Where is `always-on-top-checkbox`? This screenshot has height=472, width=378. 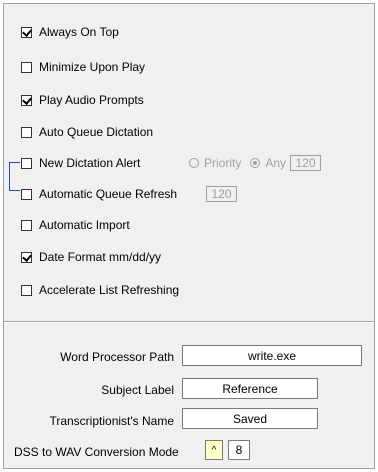 always-on-top-checkbox is located at coordinates (26, 32).